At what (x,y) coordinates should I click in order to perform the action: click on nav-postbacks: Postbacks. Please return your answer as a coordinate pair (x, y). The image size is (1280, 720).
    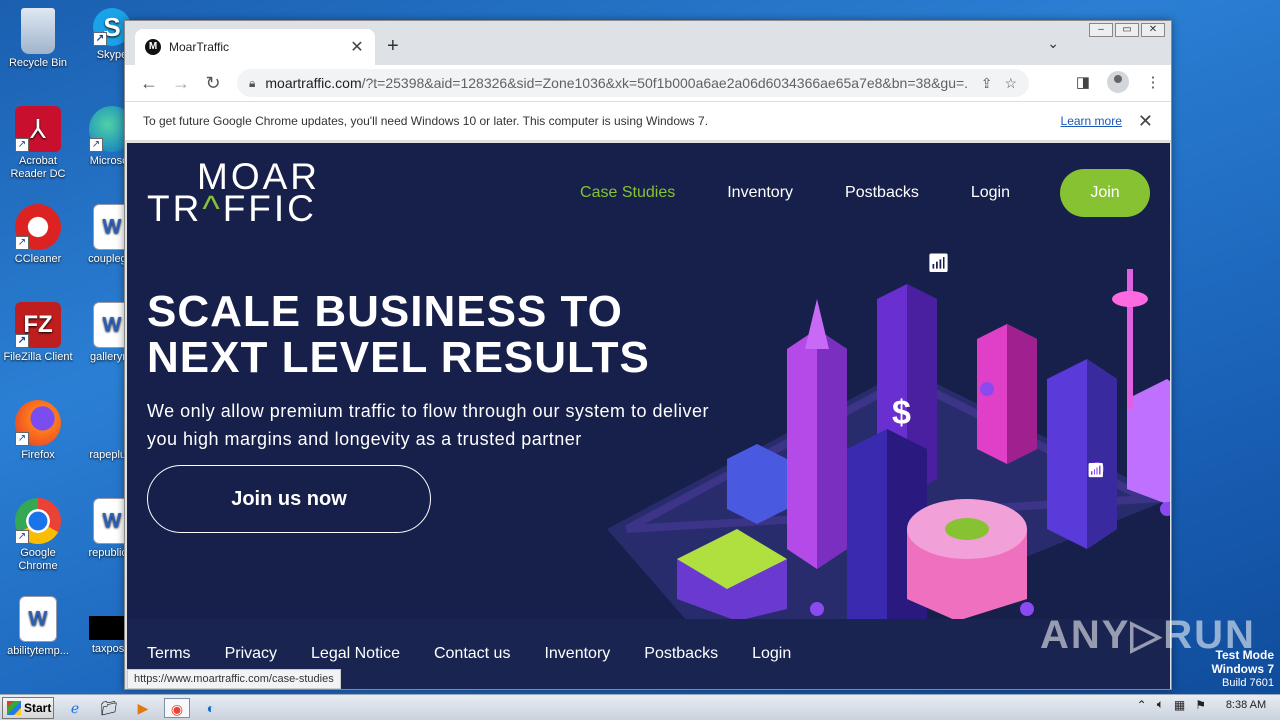
    Looking at the image, I should click on (882, 193).